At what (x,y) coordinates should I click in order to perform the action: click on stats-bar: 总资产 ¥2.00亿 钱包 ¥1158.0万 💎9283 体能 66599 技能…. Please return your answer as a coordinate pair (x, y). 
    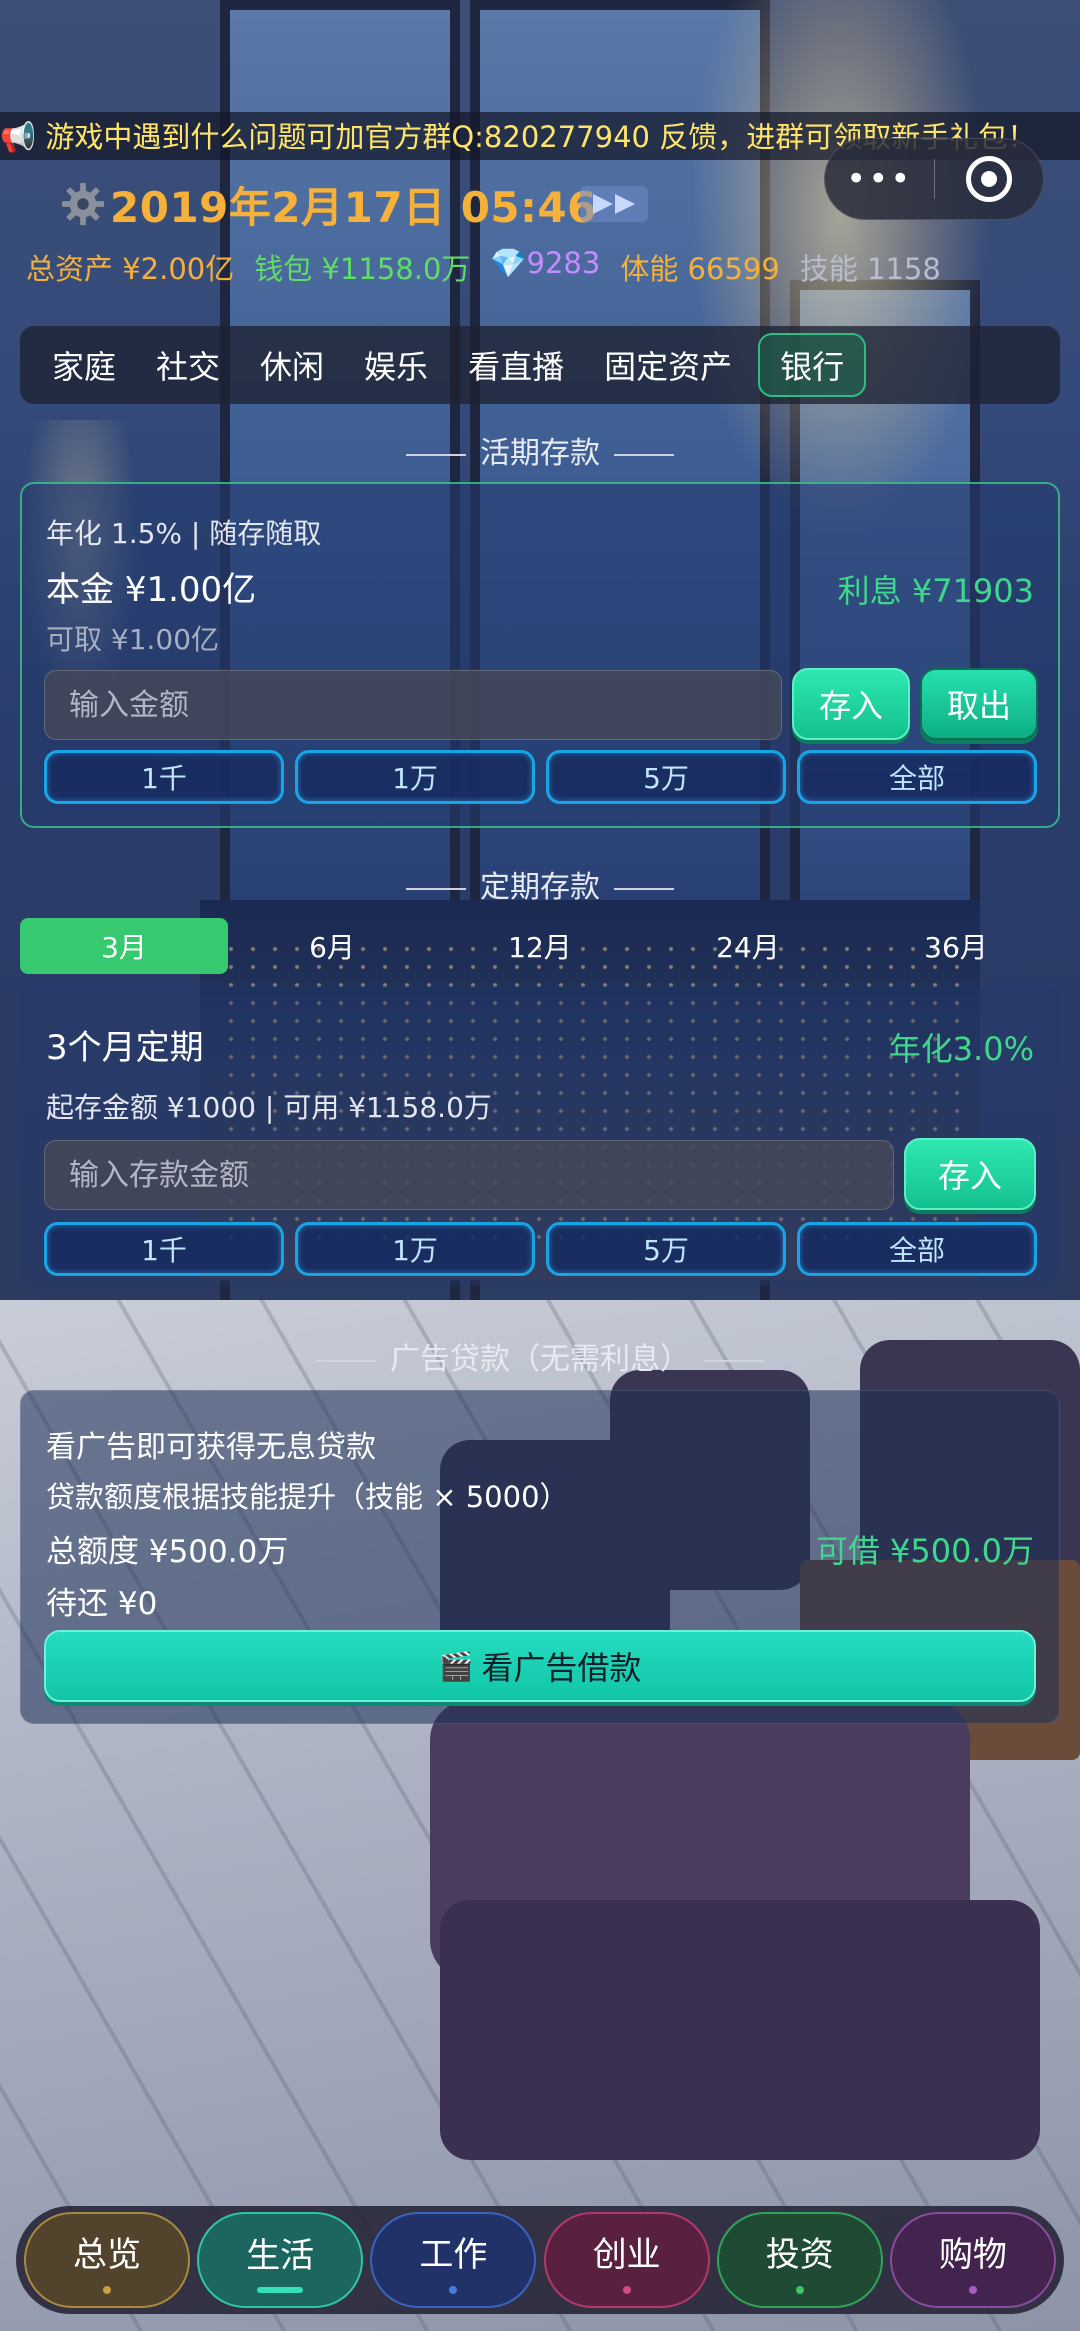
    Looking at the image, I should click on (483, 267).